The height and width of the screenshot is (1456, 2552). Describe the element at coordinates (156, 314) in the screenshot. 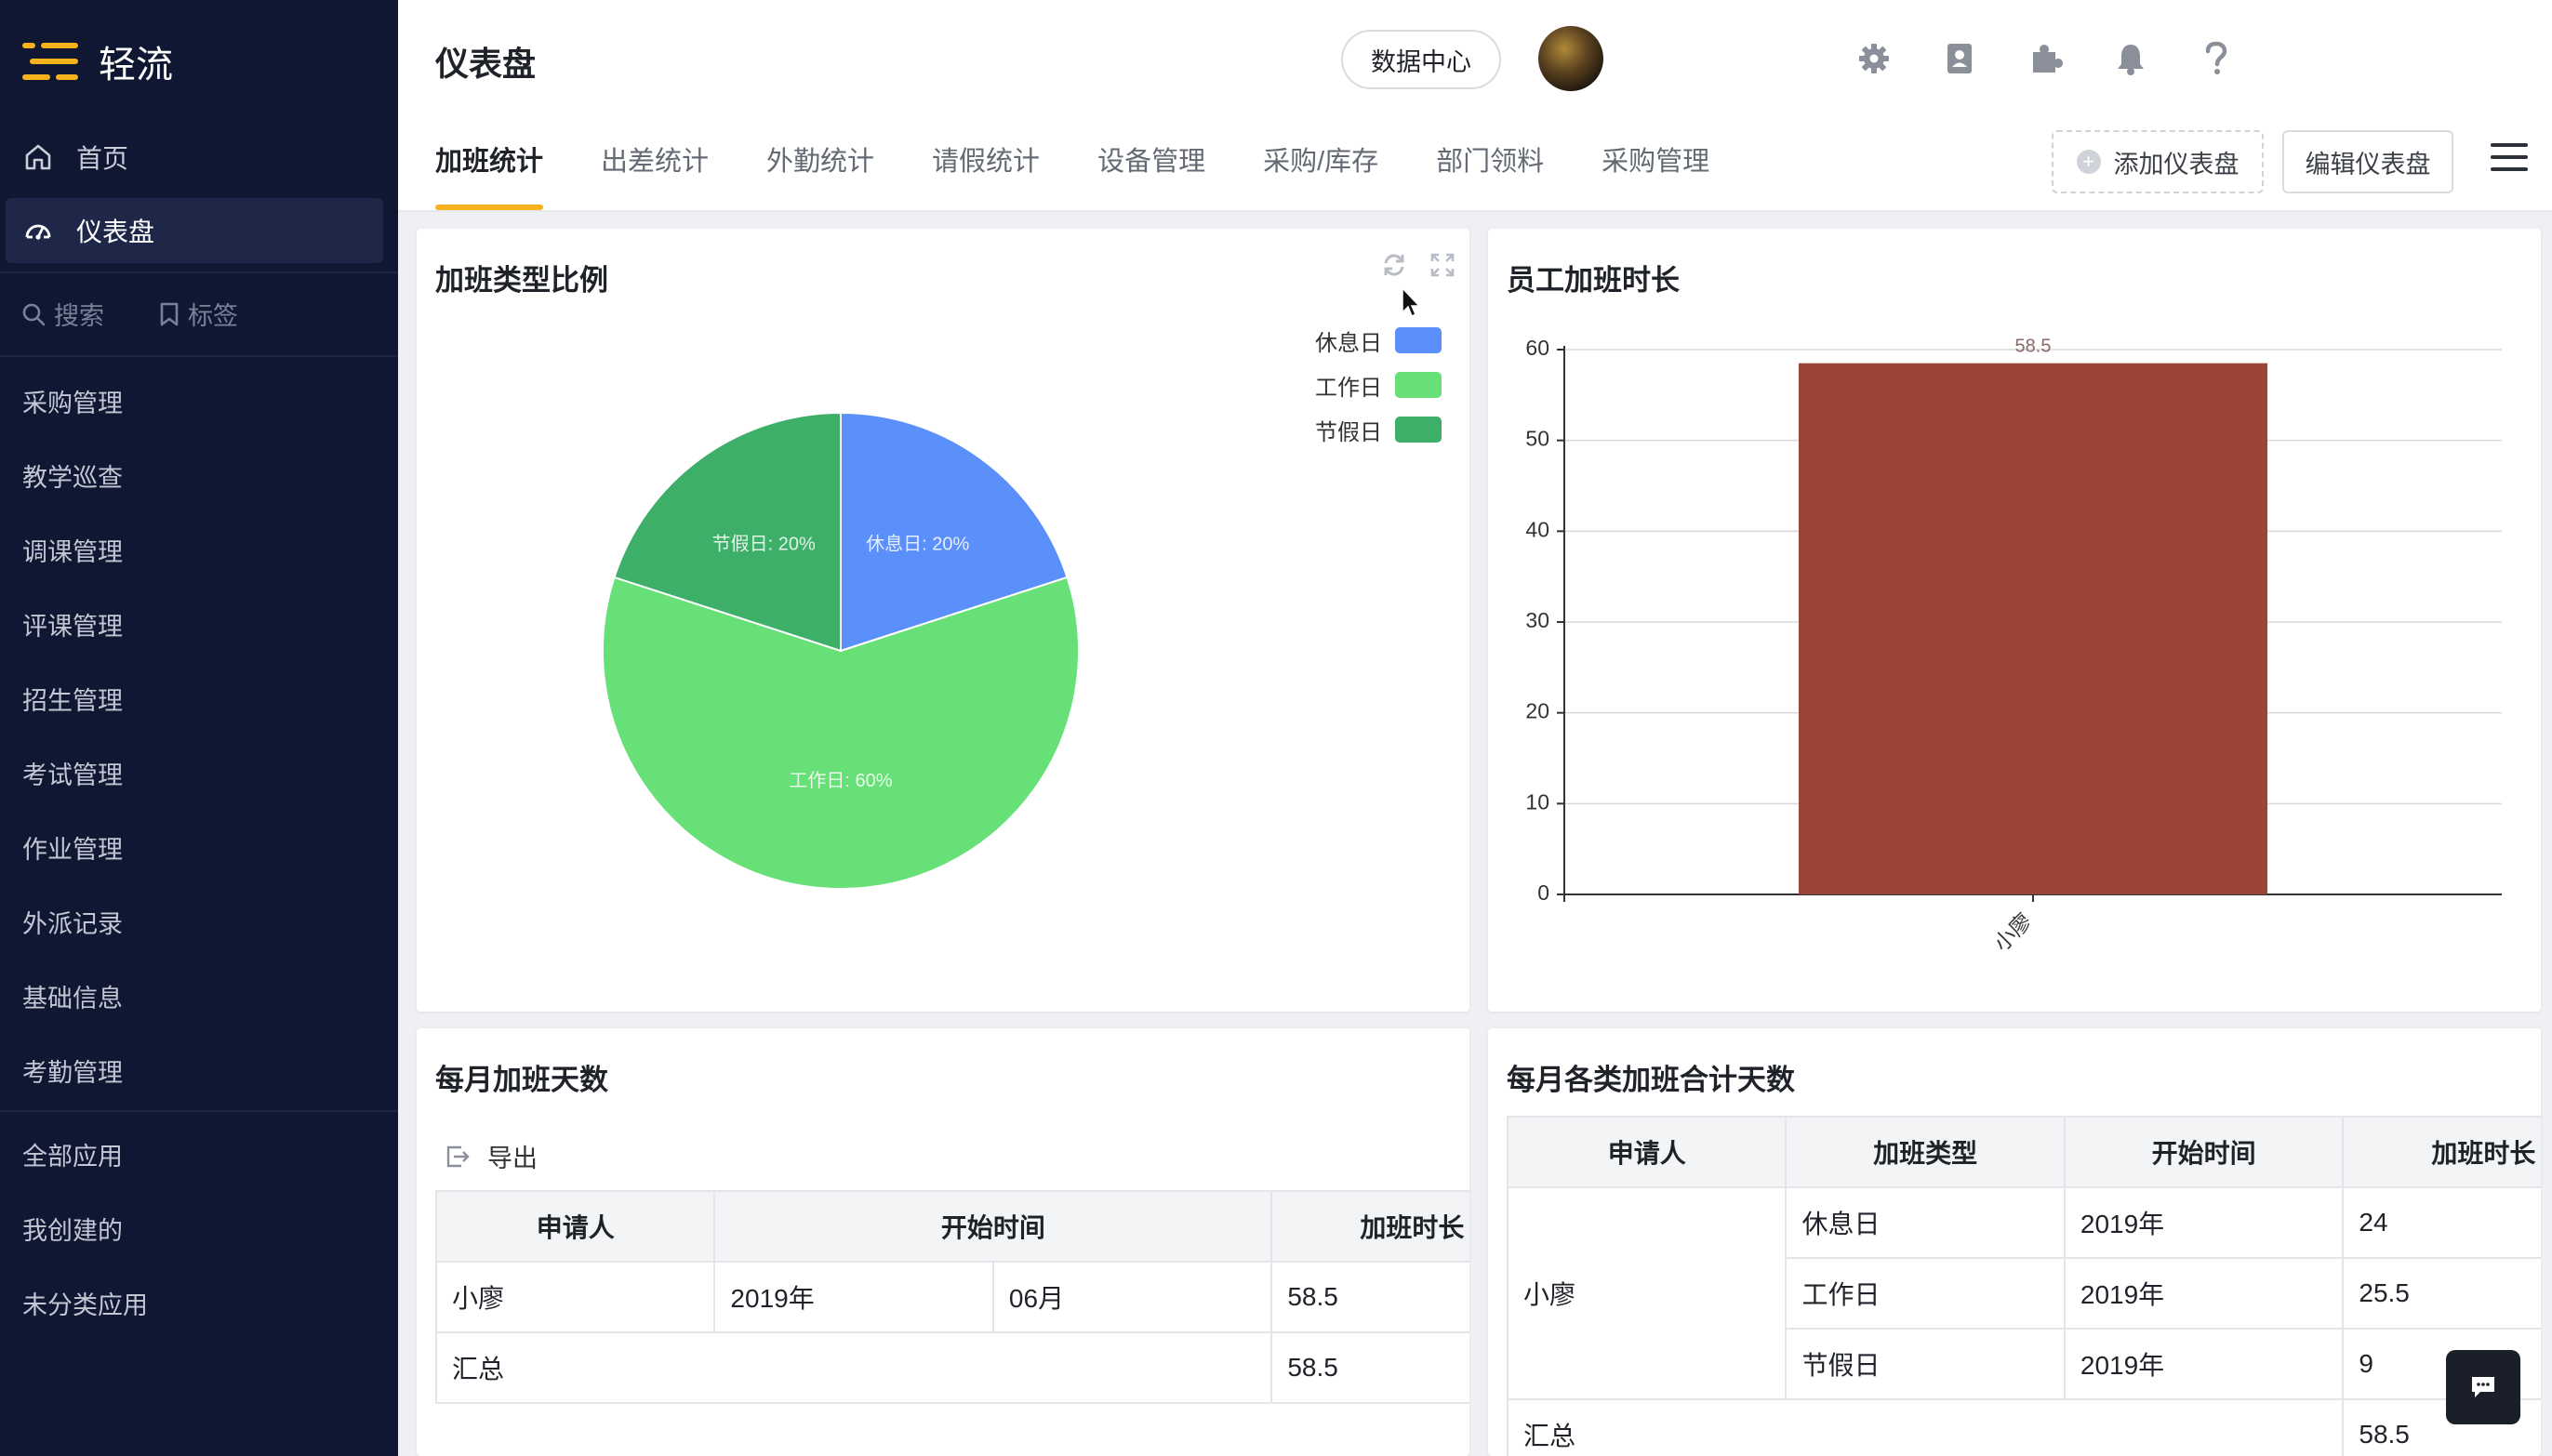

I see `sidebar-search-row: 搜索 标签` at that location.